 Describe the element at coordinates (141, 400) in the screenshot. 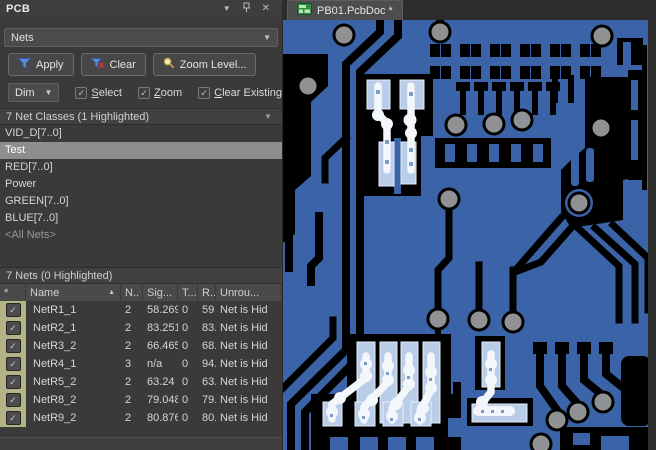

I see `table-row: ✓ NetR8_2 2 79.048 0 79. Net is Hid` at that location.